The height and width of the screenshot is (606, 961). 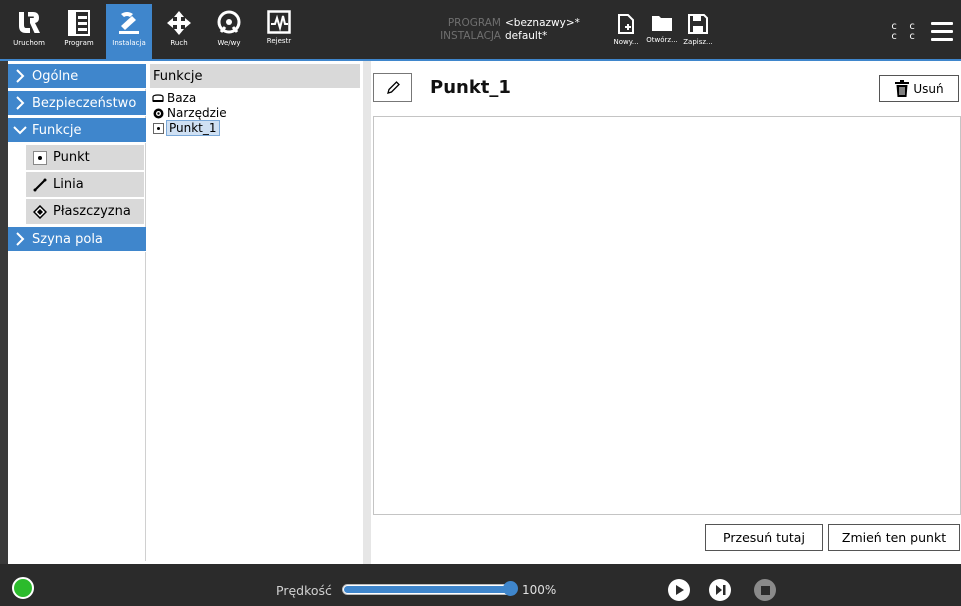 I want to click on nav-run: Uruchom, so click(x=29, y=31).